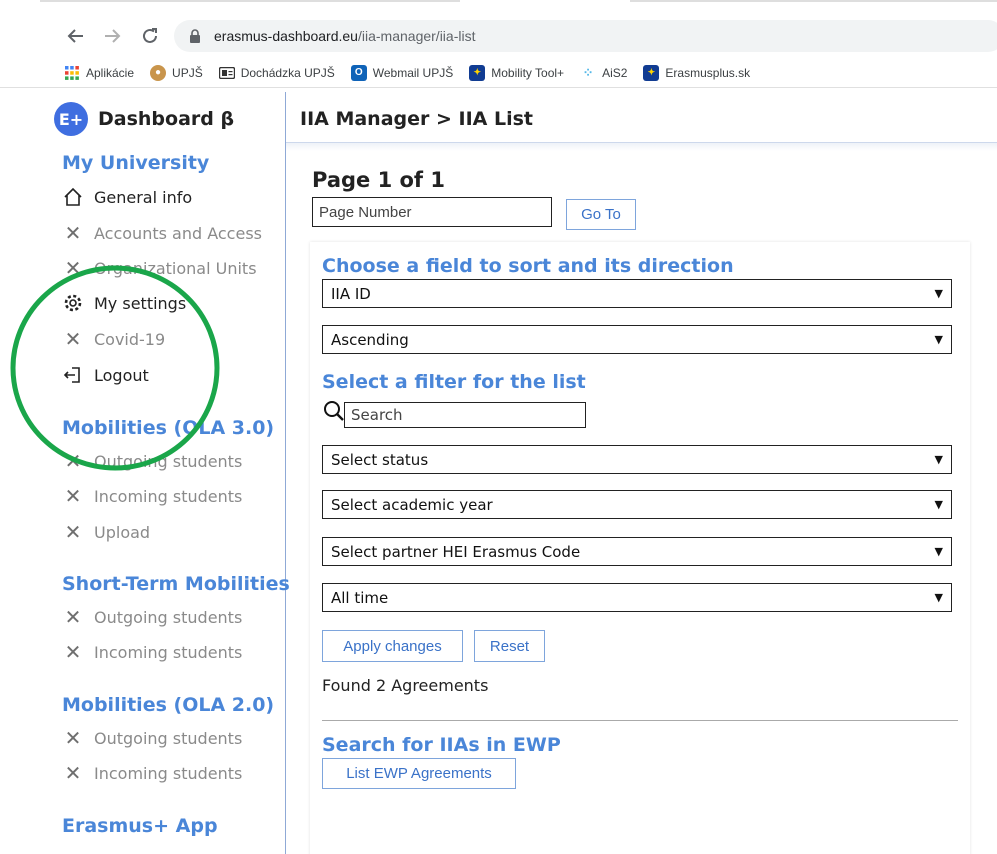 This screenshot has width=997, height=854. What do you see at coordinates (124, 303) in the screenshot?
I see `sidebar-item-my-settings: My settings` at bounding box center [124, 303].